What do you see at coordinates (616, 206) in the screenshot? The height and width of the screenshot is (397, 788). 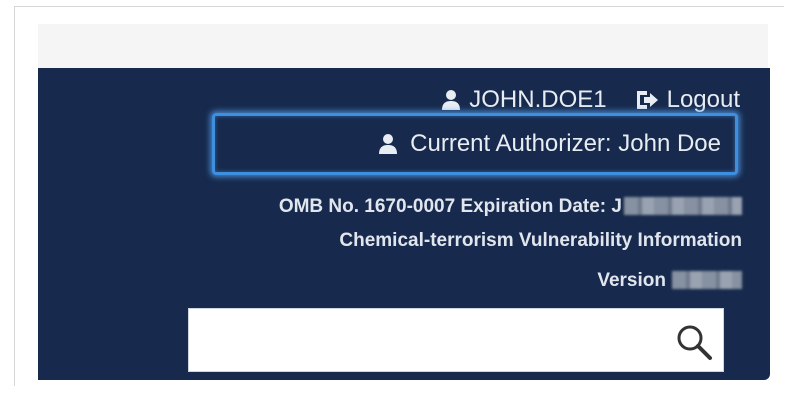 I see `omb-date-prefix: J` at bounding box center [616, 206].